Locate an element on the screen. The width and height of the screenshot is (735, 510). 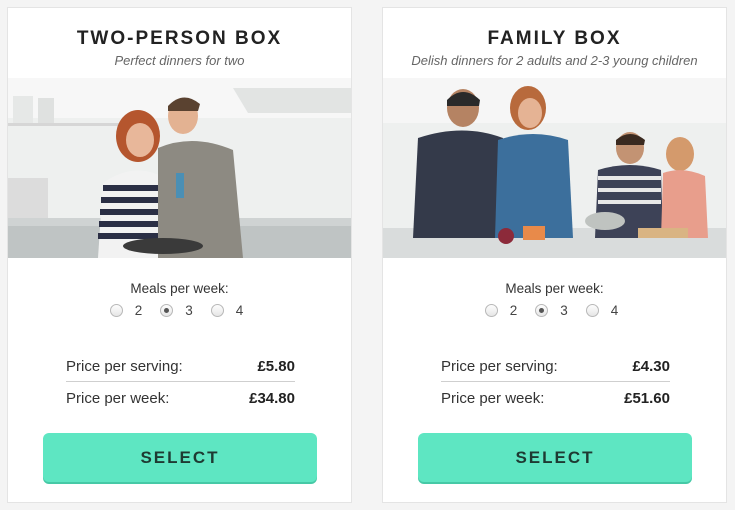
price-per-week-value: £34.80 is located at coordinates (272, 398).